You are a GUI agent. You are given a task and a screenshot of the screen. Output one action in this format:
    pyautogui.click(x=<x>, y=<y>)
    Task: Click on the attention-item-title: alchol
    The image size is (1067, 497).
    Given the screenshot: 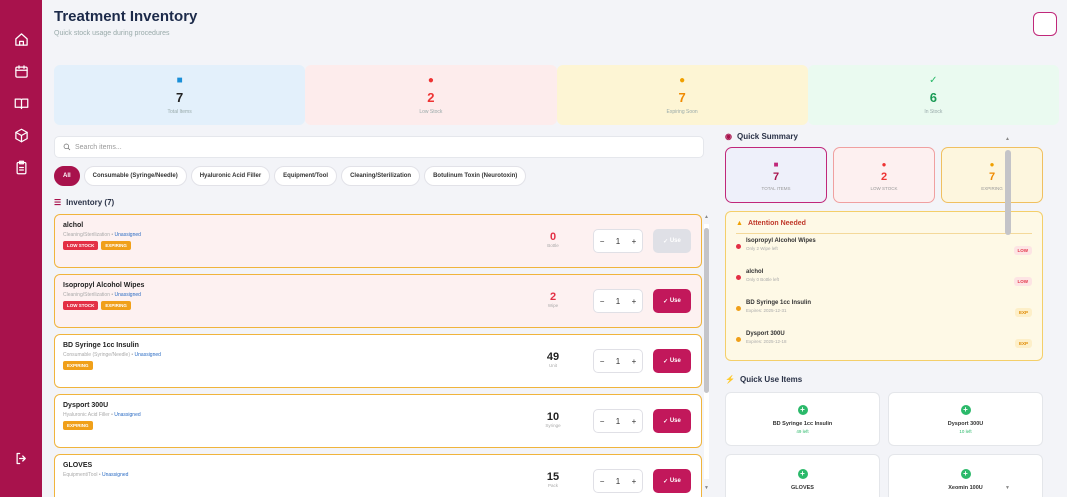 What is the action you would take?
    pyautogui.click(x=755, y=272)
    